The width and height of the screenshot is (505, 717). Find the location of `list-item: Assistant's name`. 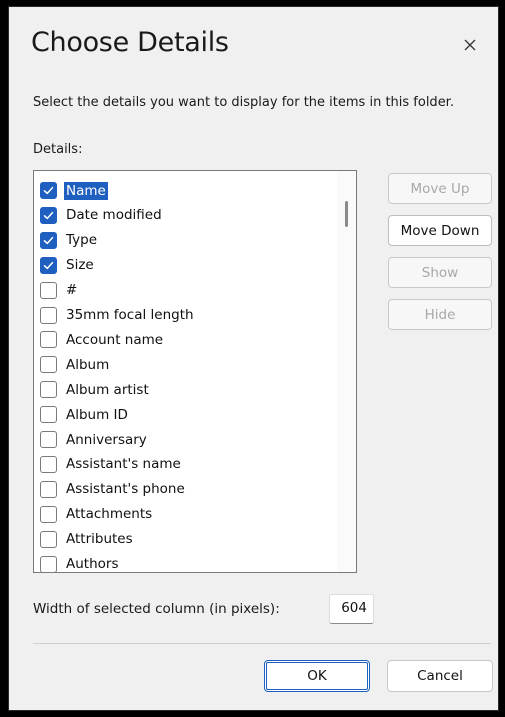

list-item: Assistant's name is located at coordinates (111, 464).